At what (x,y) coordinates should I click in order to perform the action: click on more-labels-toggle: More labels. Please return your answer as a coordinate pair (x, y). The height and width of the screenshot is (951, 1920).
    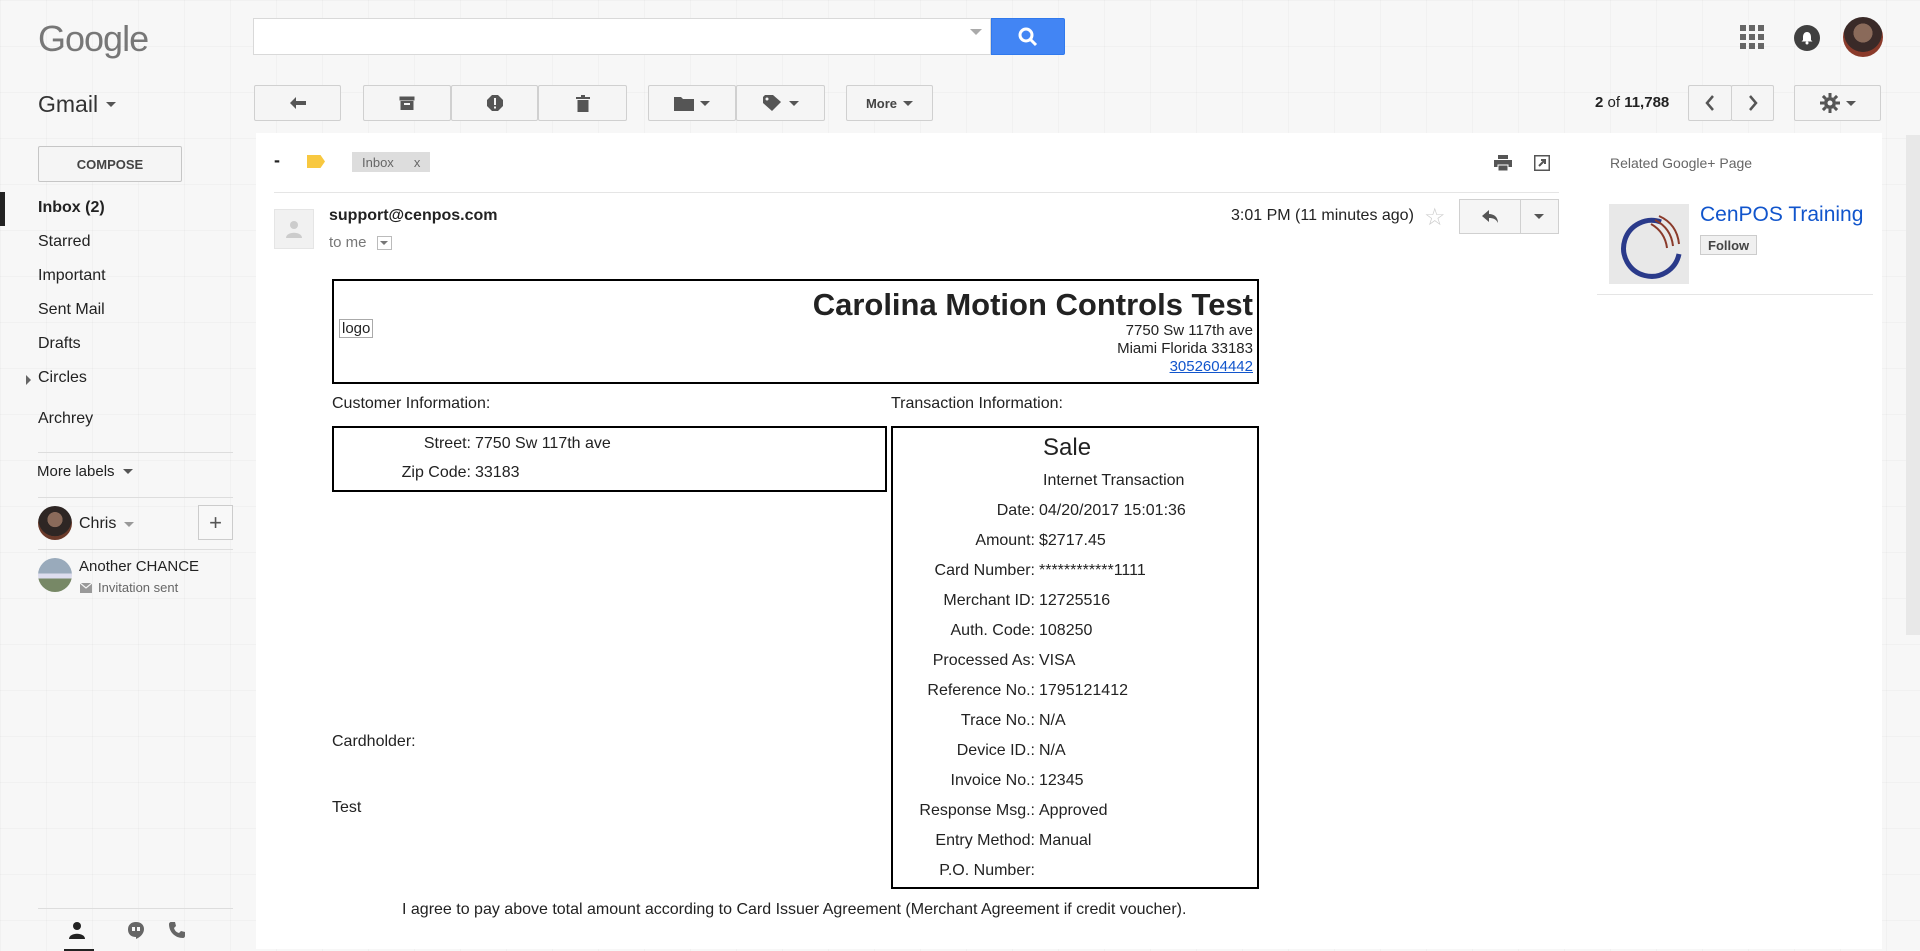
    Looking at the image, I should click on (85, 471).